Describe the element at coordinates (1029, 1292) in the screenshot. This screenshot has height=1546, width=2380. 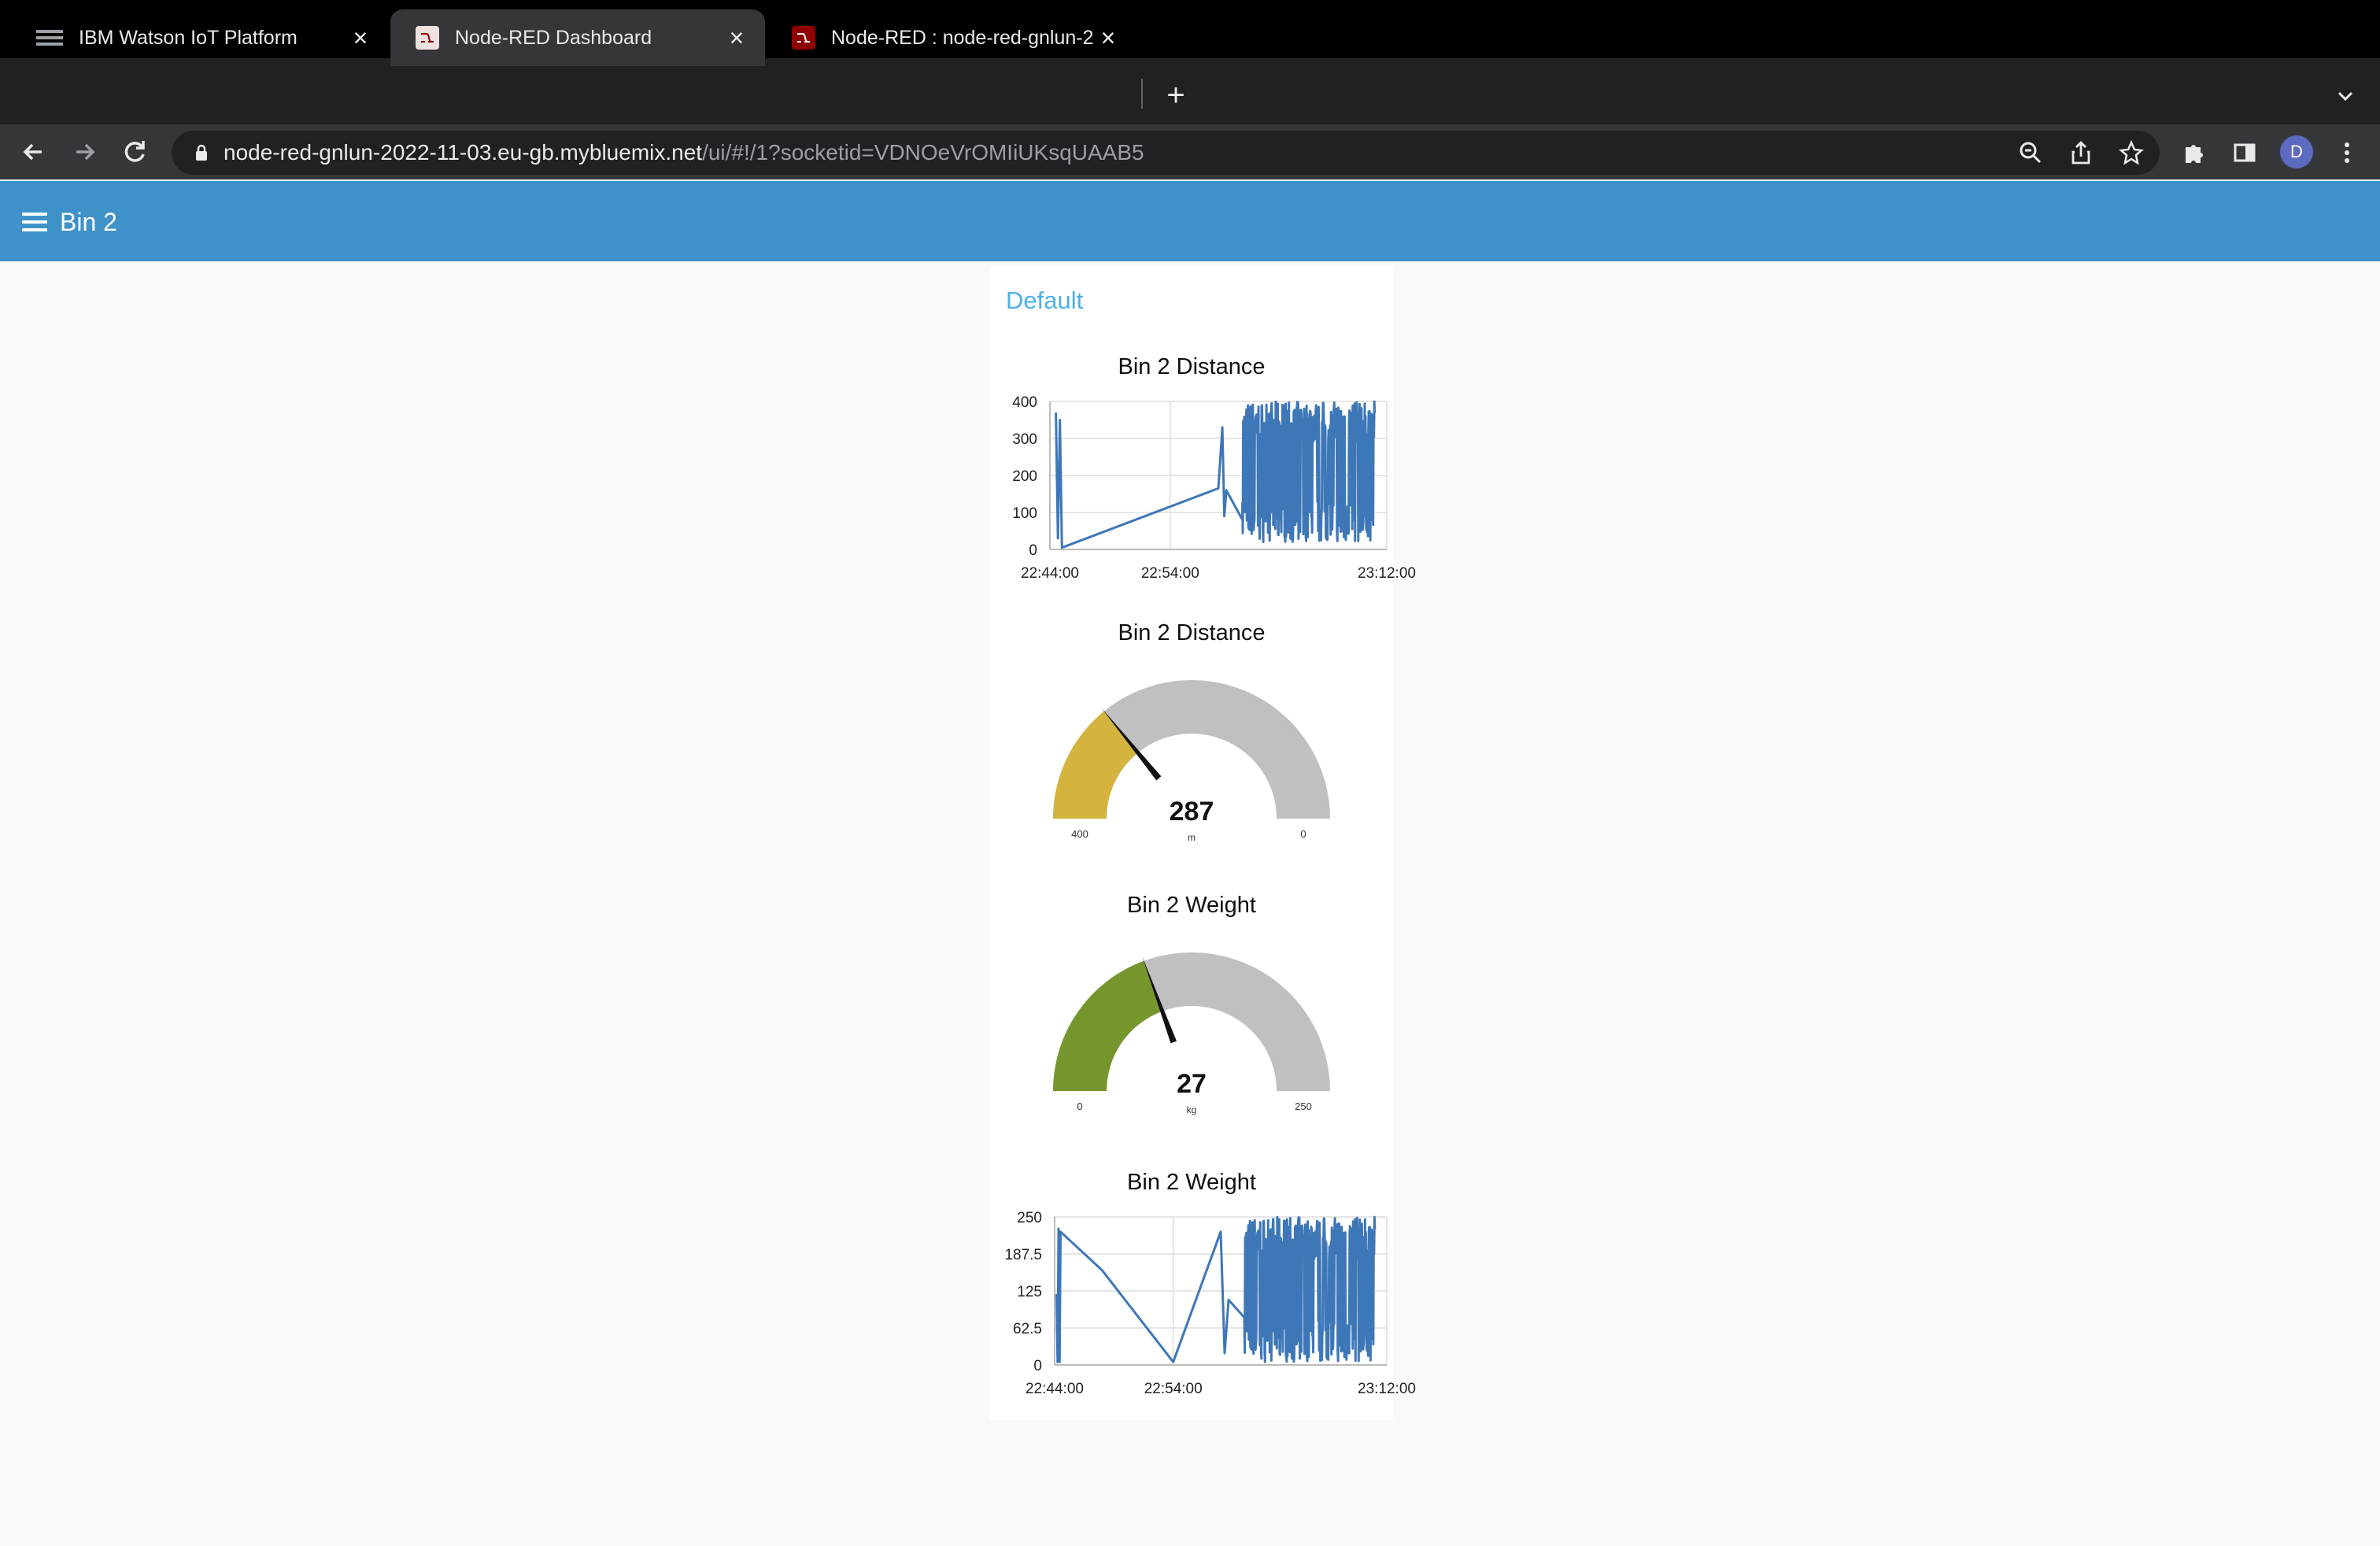
I see `y-tick-label: 125` at that location.